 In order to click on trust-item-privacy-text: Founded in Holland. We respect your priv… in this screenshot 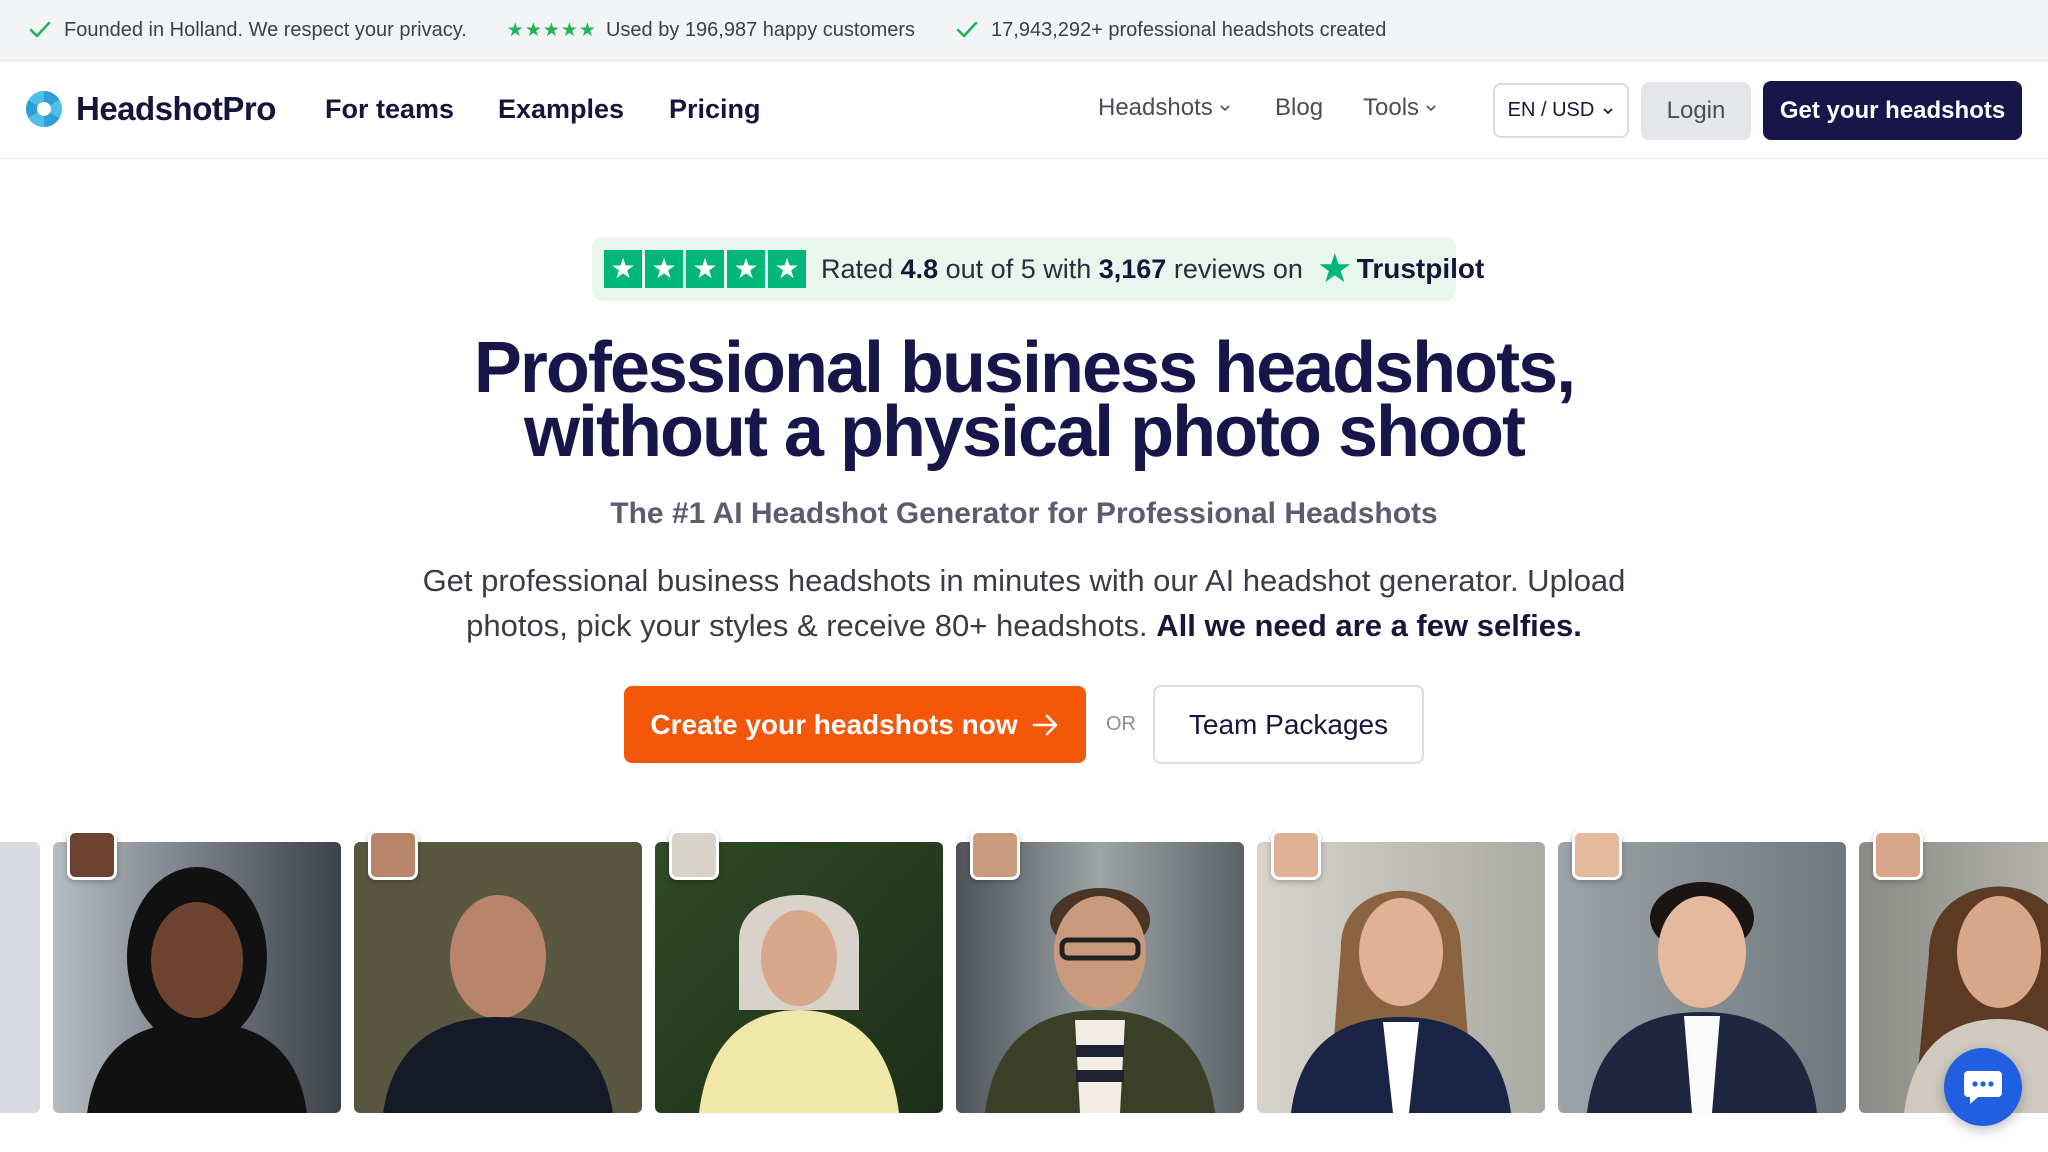, I will do `click(265, 29)`.